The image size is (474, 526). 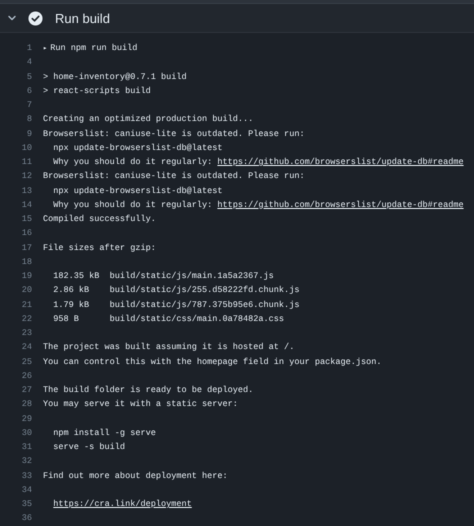 I want to click on line-number: 5, so click(x=29, y=77).